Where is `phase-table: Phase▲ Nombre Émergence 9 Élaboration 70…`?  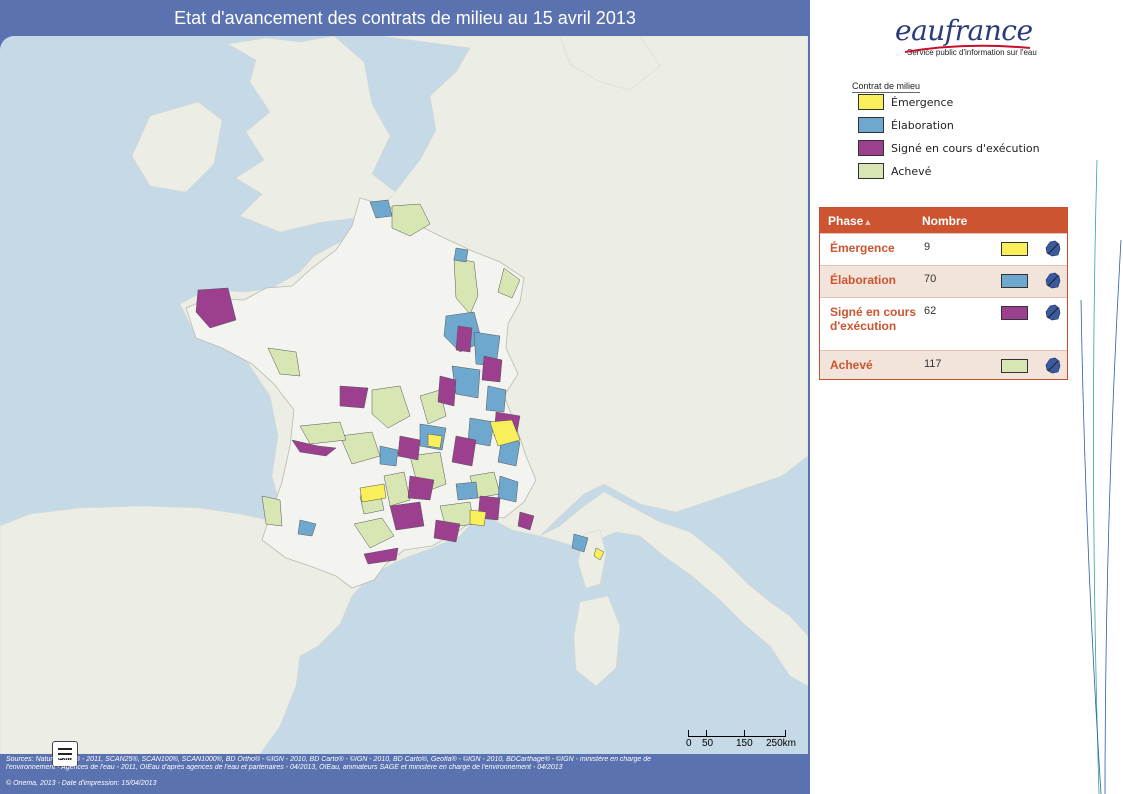 phase-table: Phase▲ Nombre Émergence 9 Élaboration 70… is located at coordinates (943, 293).